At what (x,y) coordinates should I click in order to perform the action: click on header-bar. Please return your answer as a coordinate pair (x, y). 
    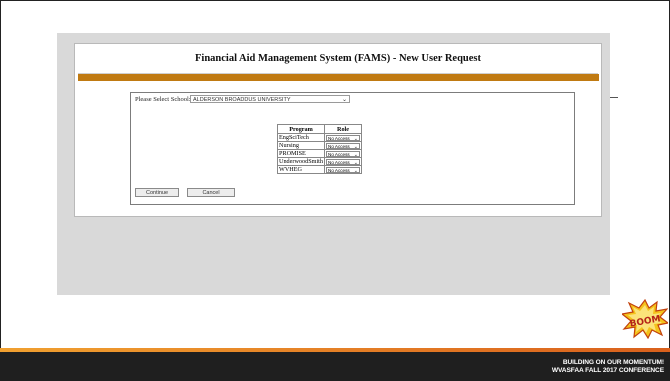
    Looking at the image, I should click on (338, 77).